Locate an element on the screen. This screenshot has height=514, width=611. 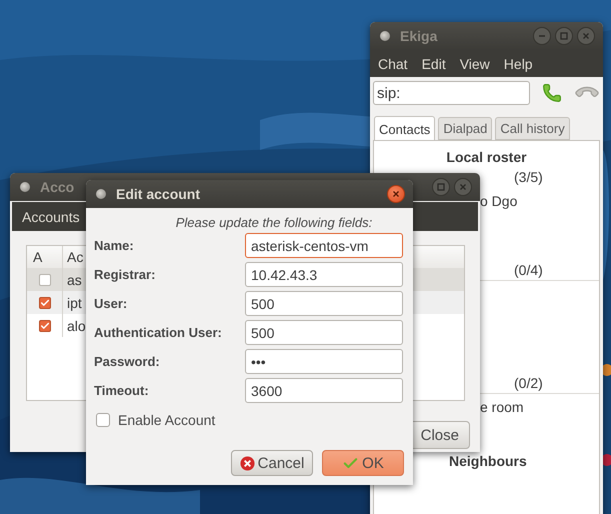
dialog-title: Edit account is located at coordinates (158, 194).